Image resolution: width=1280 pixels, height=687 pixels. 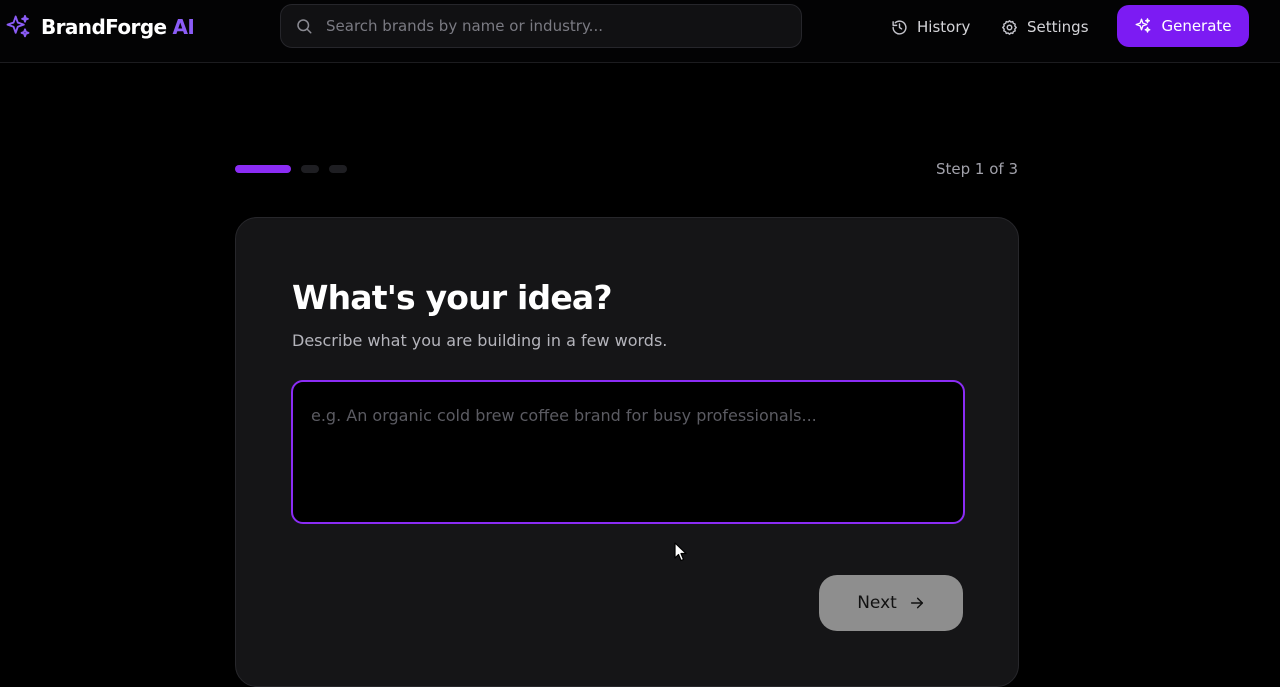 I want to click on search-input, so click(x=546, y=26).